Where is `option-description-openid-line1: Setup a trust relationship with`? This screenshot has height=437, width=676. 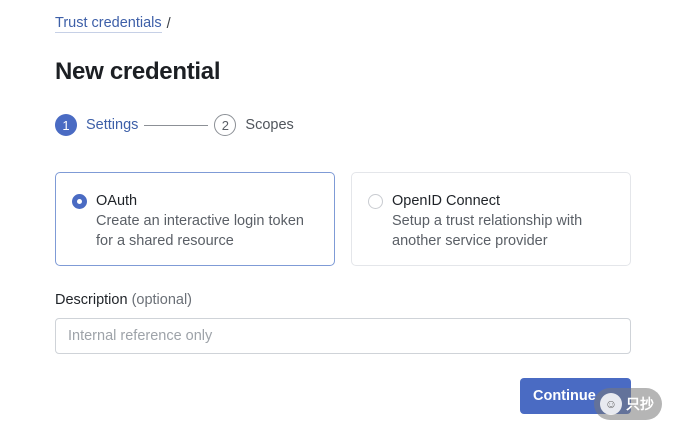 option-description-openid-line1: Setup a trust relationship with is located at coordinates (487, 221).